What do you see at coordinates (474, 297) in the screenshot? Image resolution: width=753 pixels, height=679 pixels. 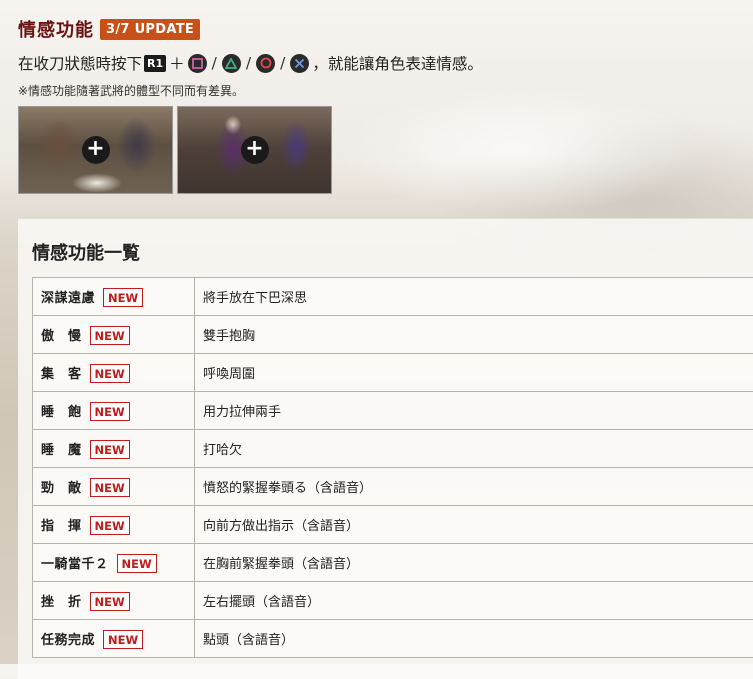 I see `emote-desc: 將手放在下巴深思` at bounding box center [474, 297].